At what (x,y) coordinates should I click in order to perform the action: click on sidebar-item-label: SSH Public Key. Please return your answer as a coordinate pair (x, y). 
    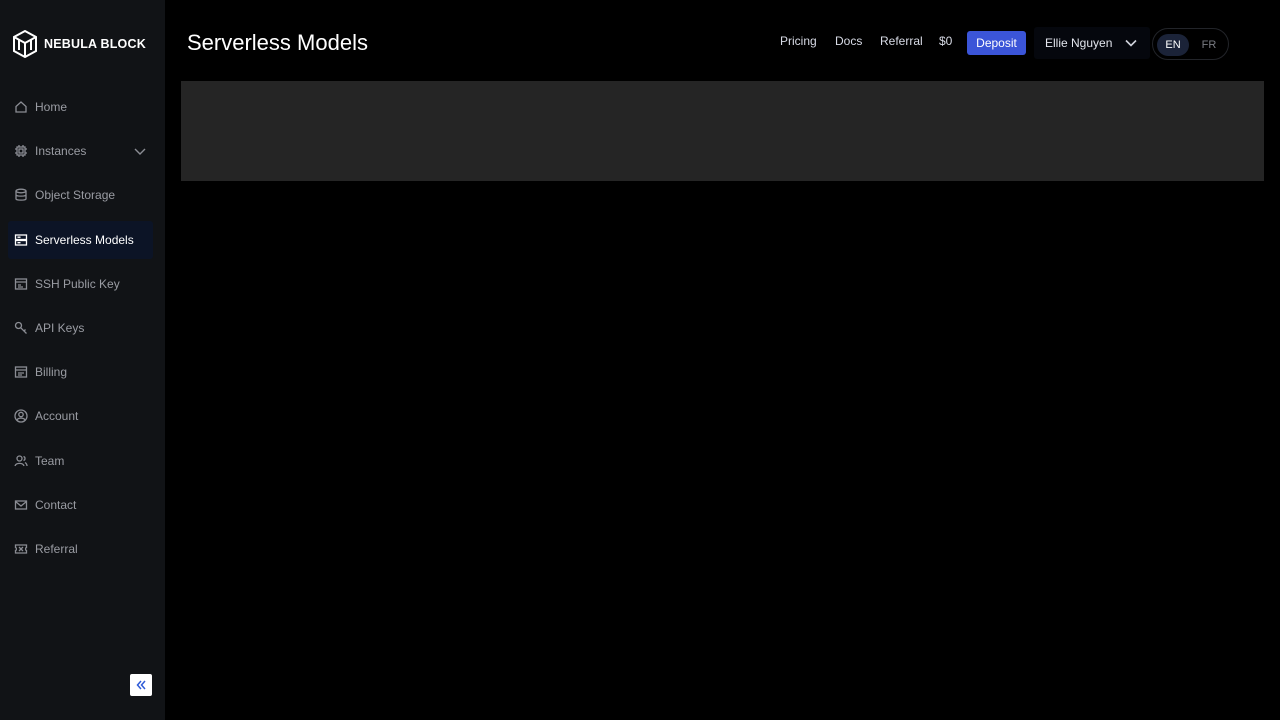
    Looking at the image, I should click on (77, 284).